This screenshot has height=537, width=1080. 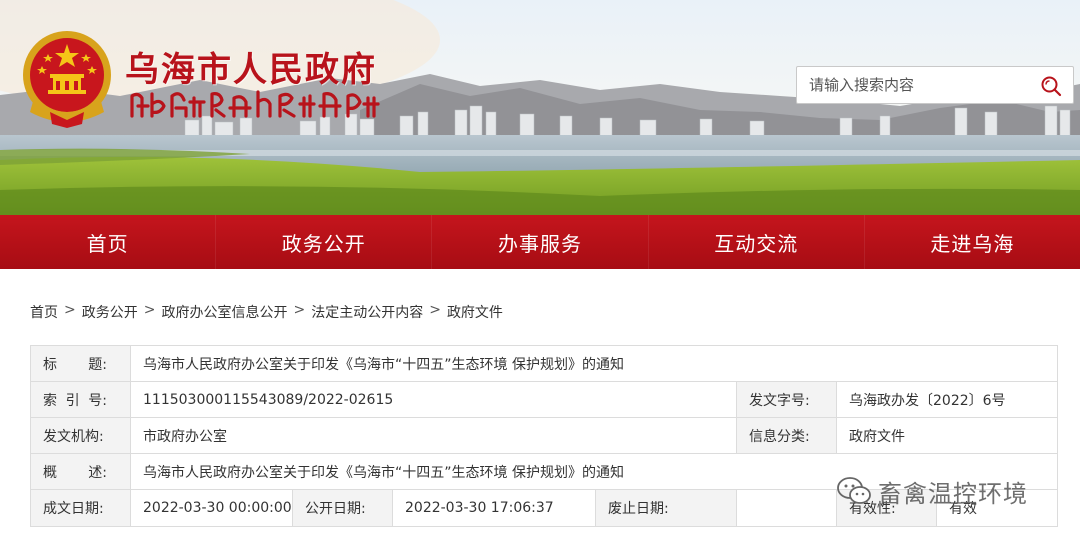 I want to click on category-value: 政府文件, so click(x=947, y=435).